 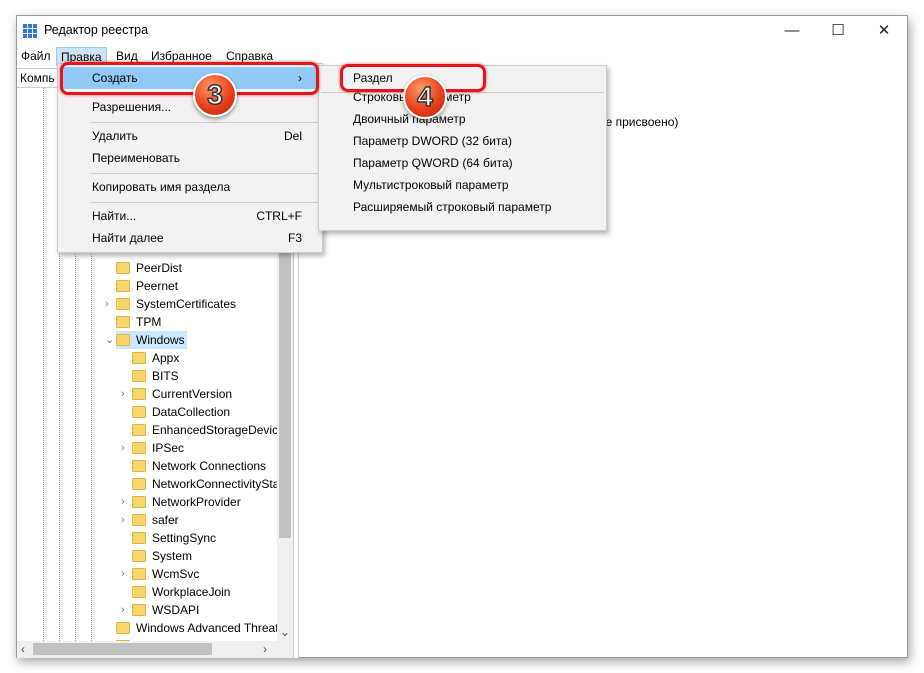 I want to click on node-label: Peernet, so click(x=157, y=286).